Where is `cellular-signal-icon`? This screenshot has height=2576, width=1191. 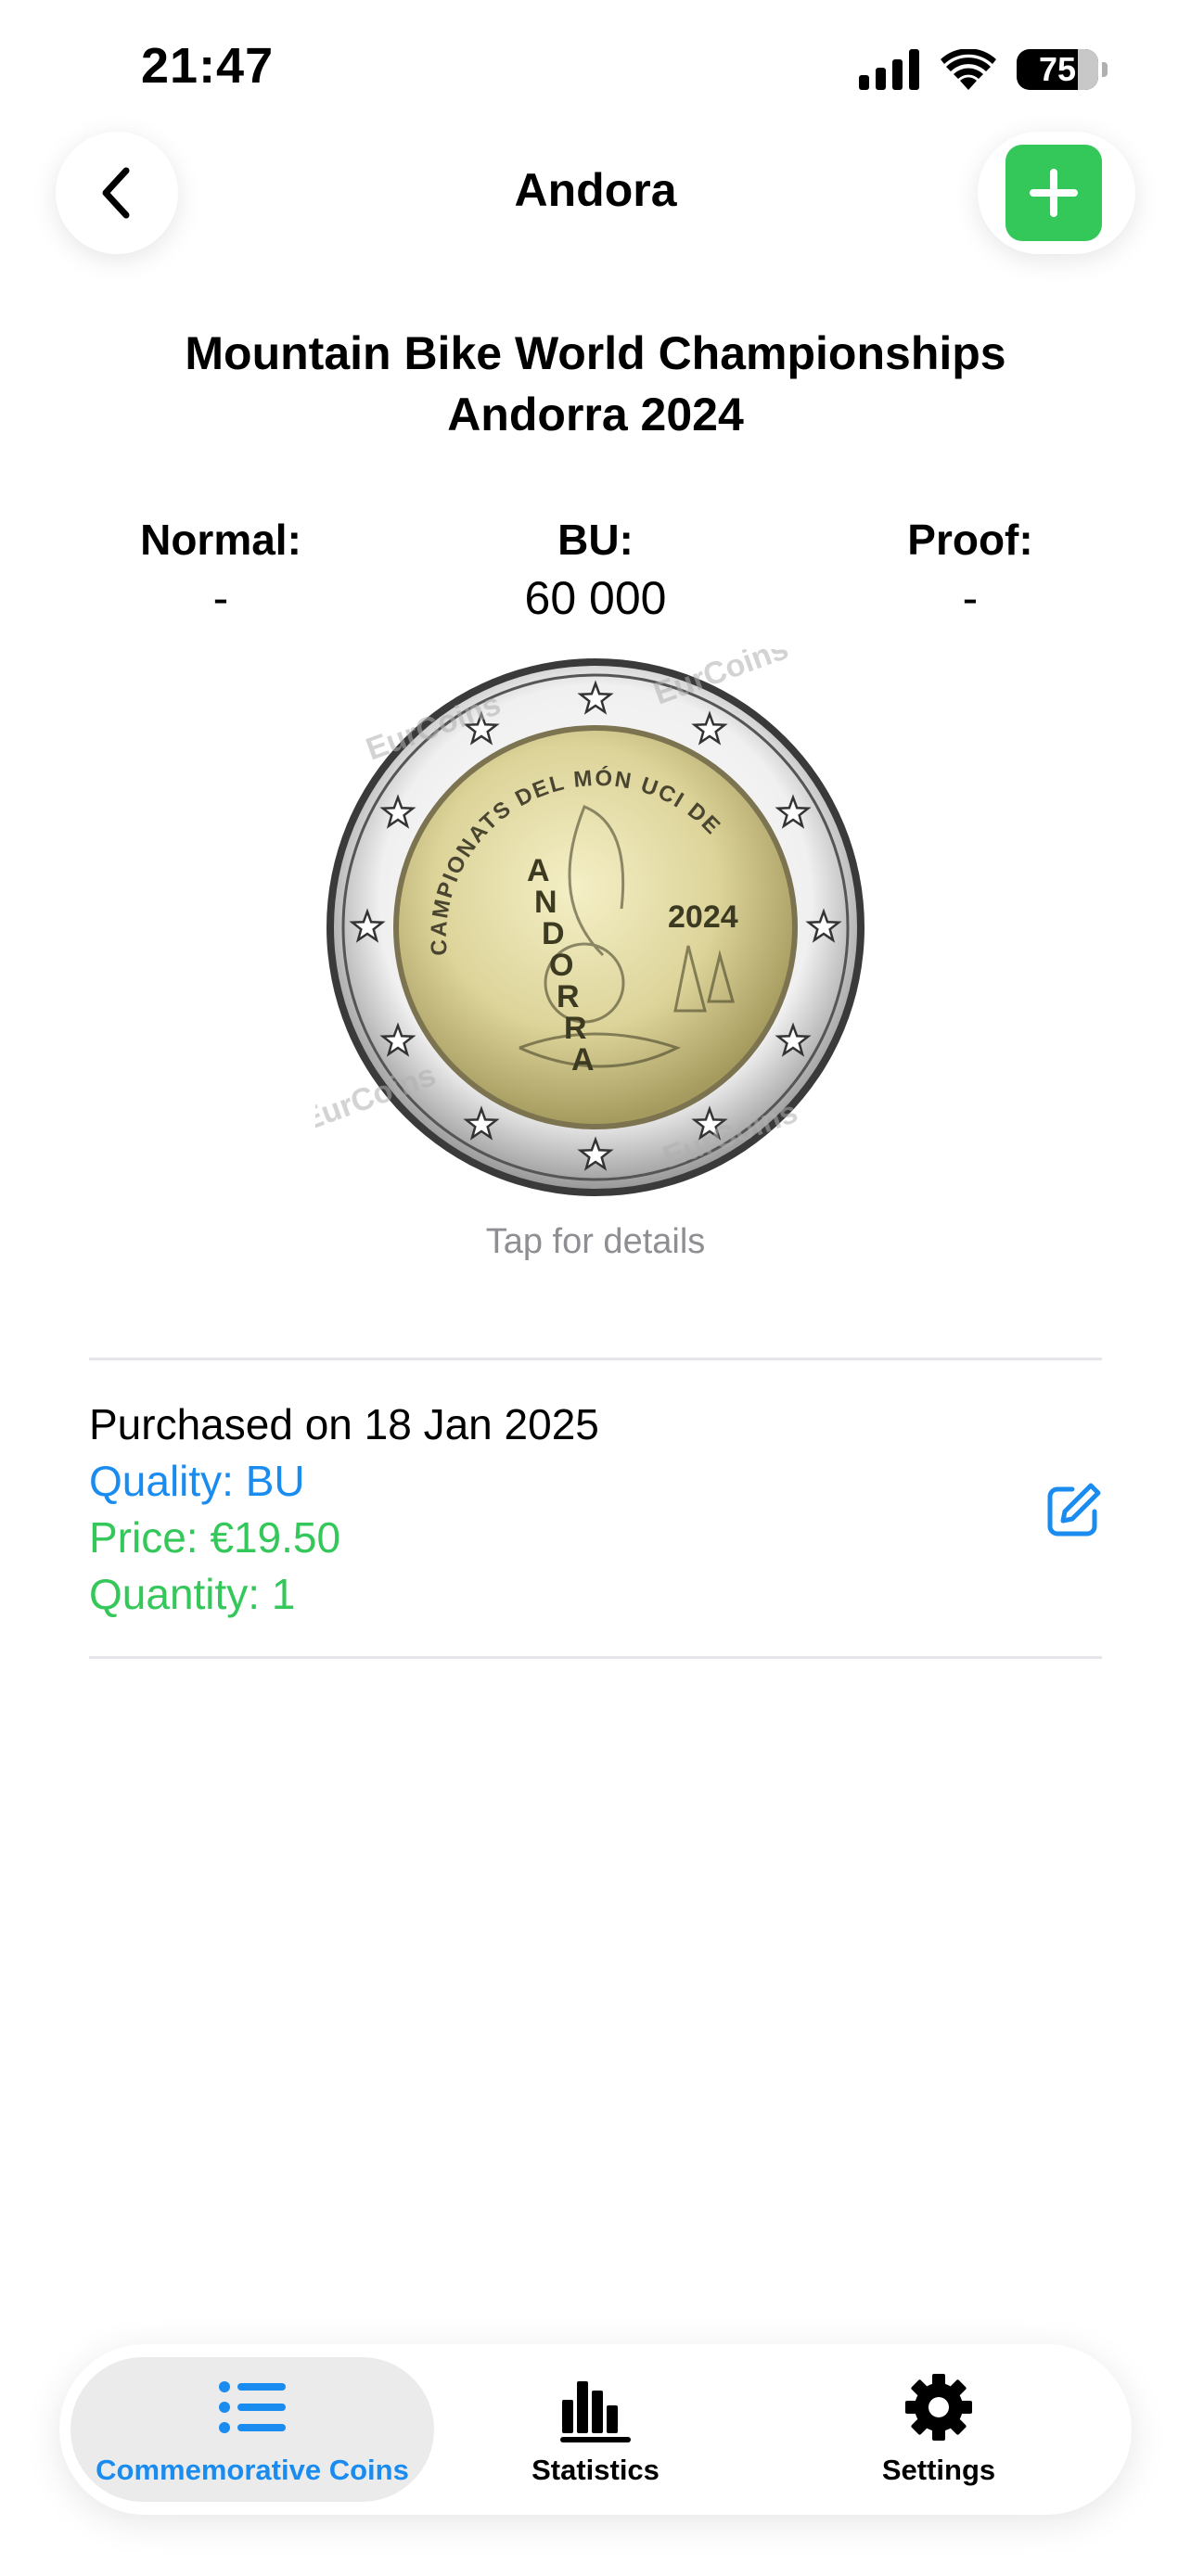 cellular-signal-icon is located at coordinates (889, 69).